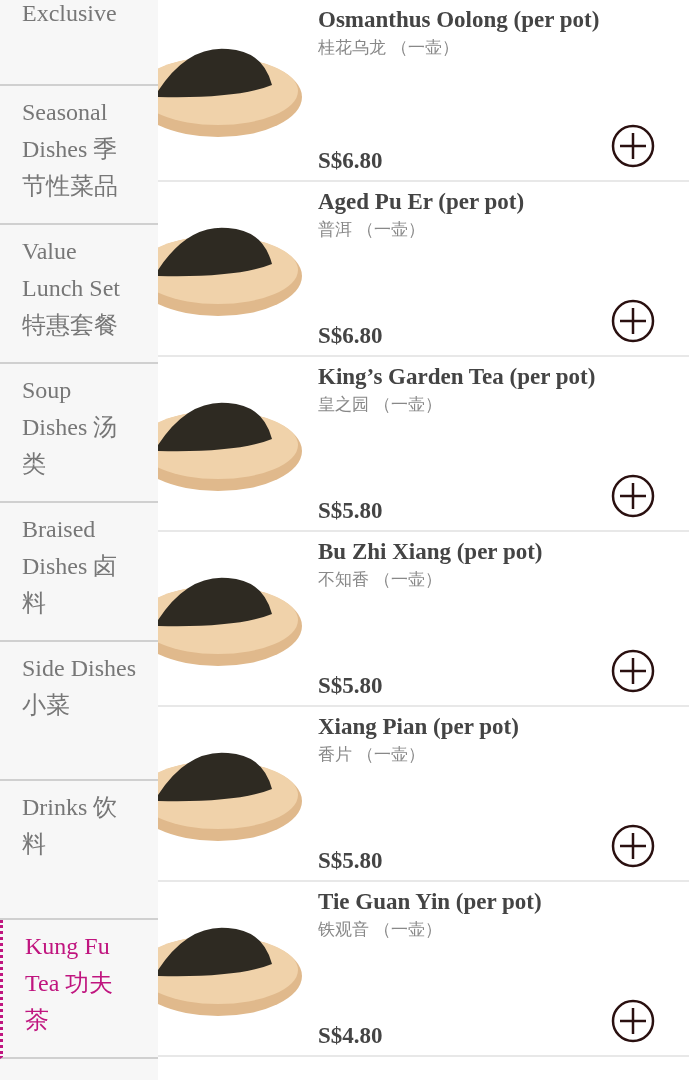  Describe the element at coordinates (389, 47) in the screenshot. I see `product-name-chinese: 桂花乌龙 （一壶）` at that location.